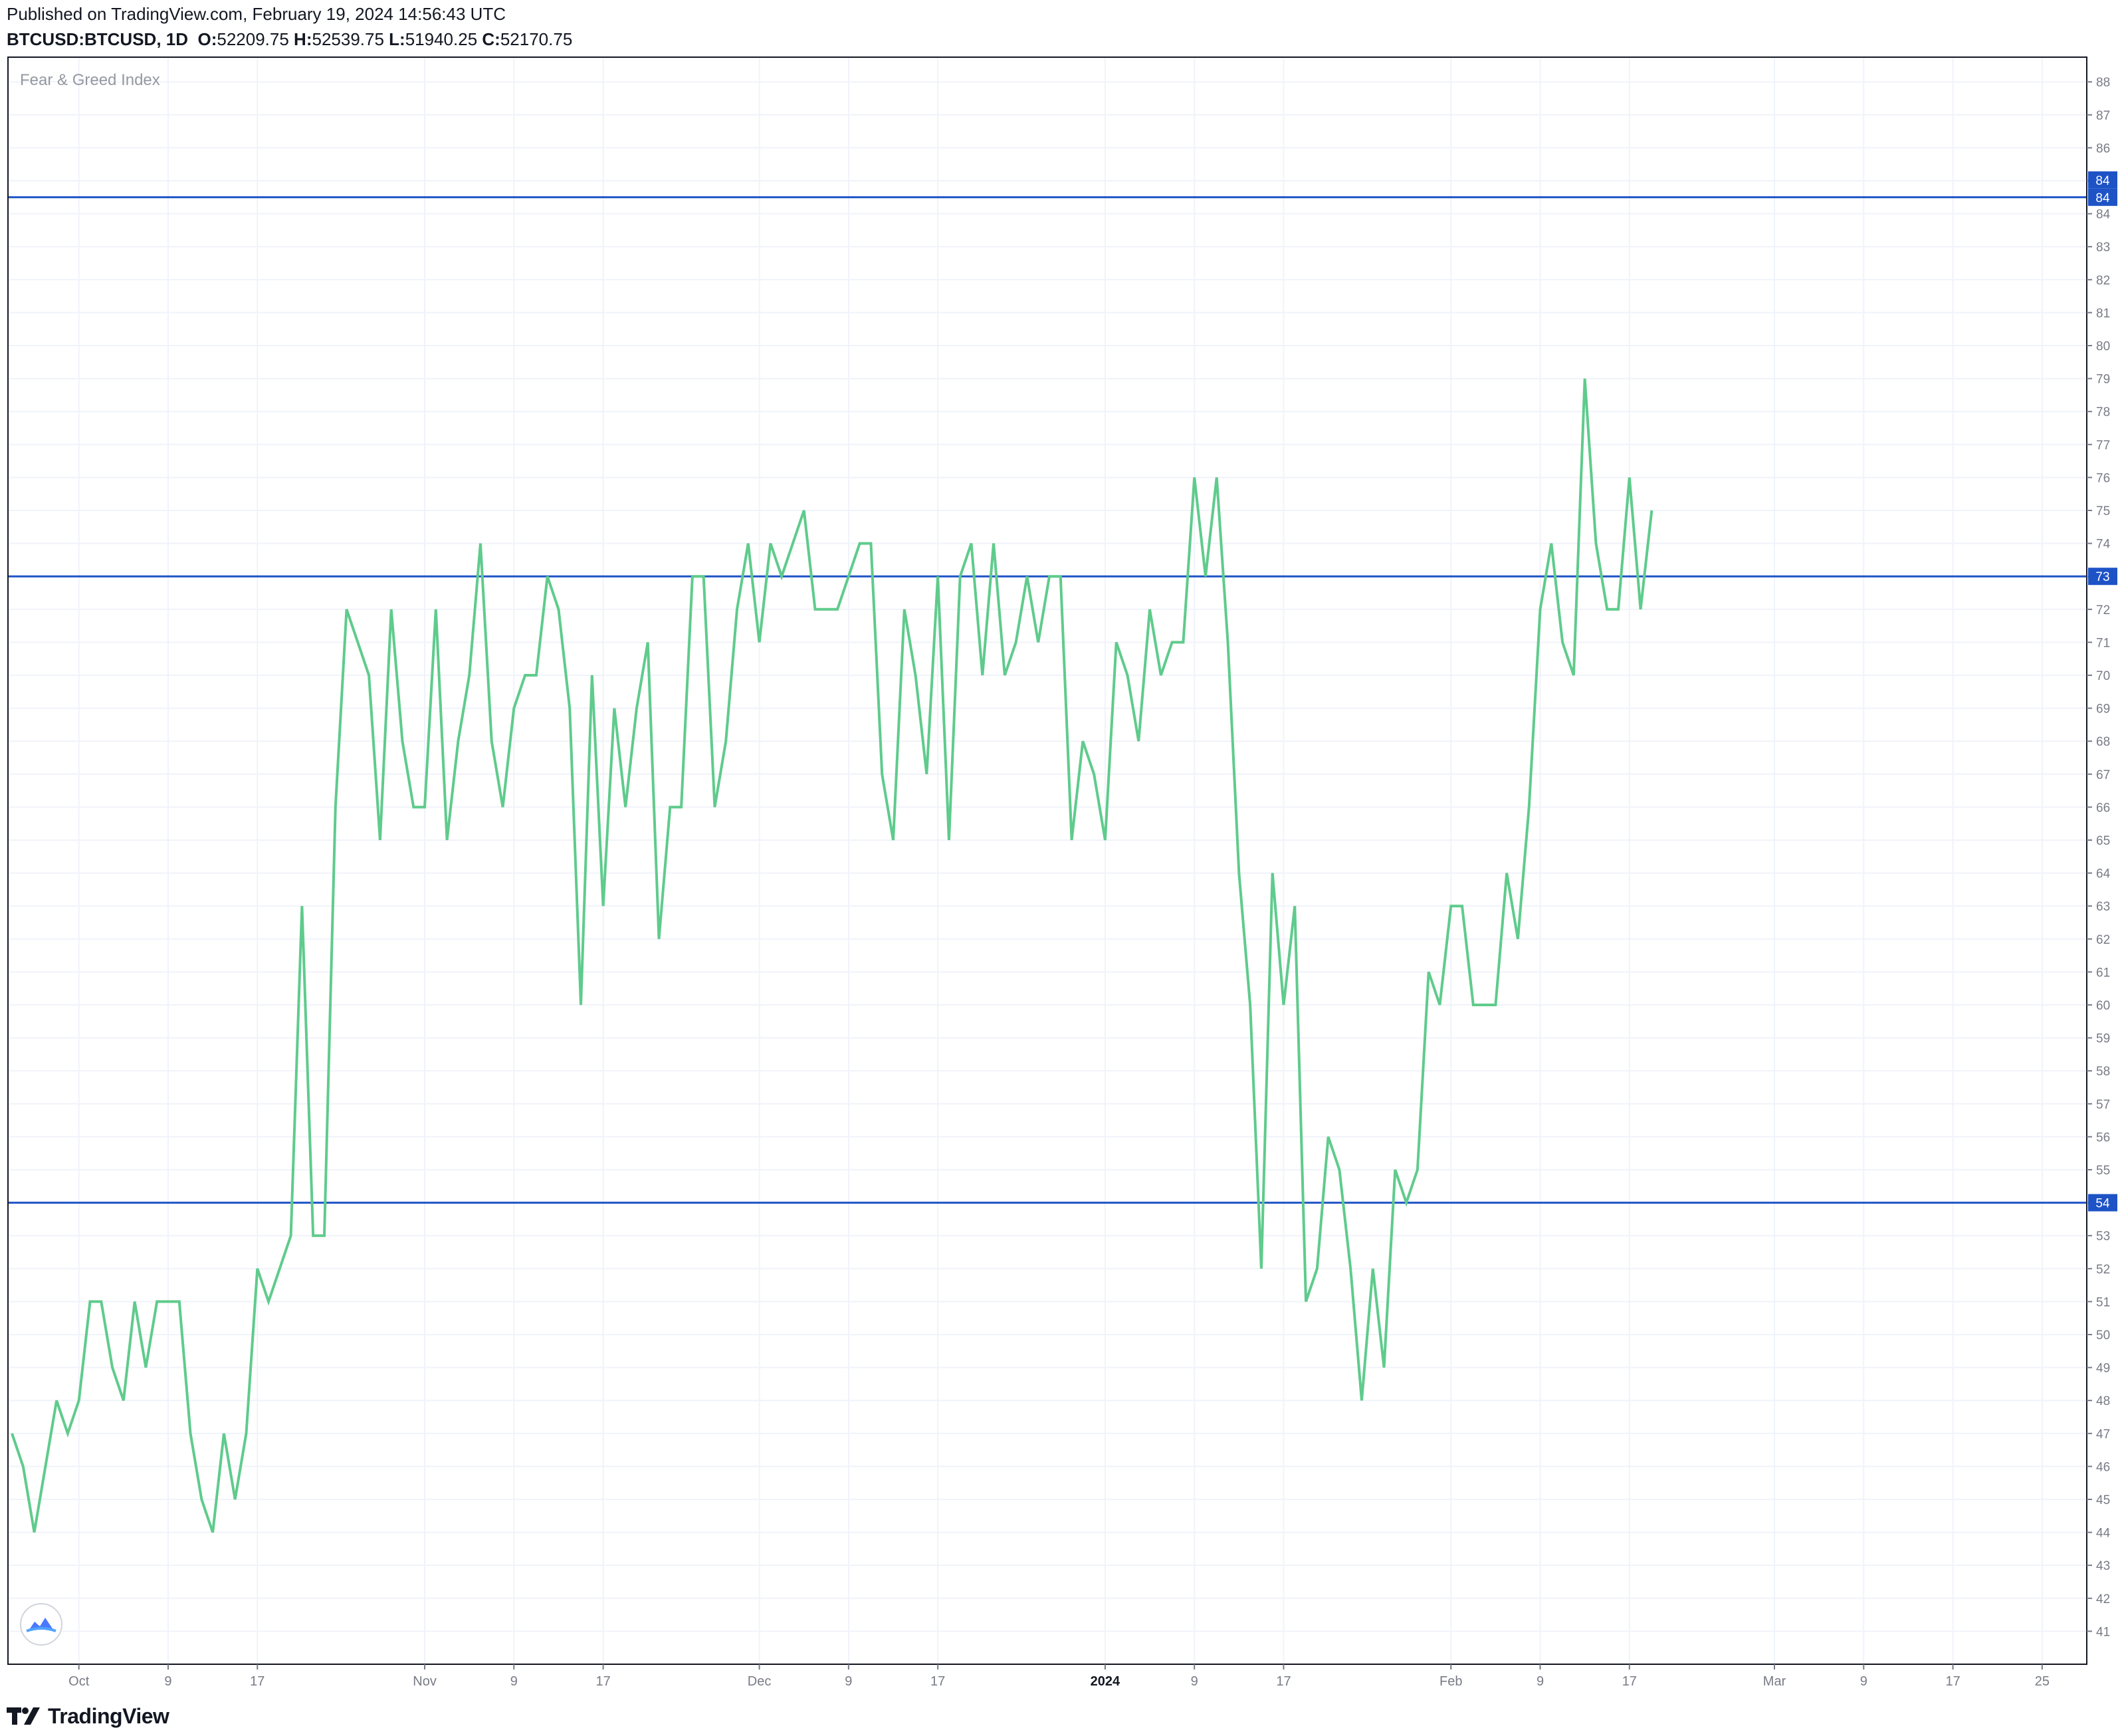 This screenshot has width=2120, height=1736. I want to click on y-tick-label: 44, so click(2104, 1534).